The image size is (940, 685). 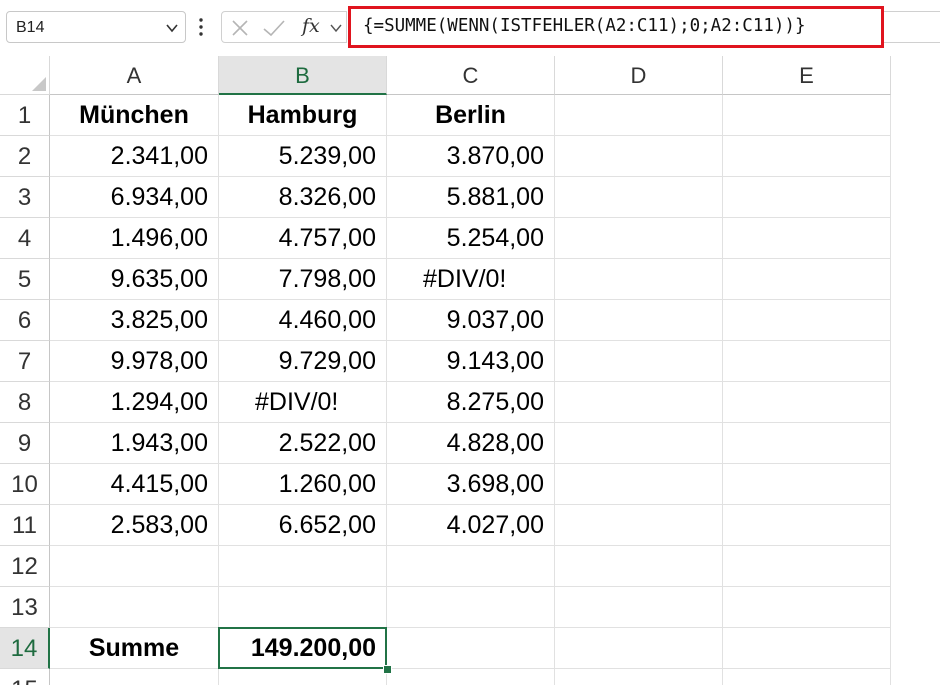 What do you see at coordinates (134, 677) in the screenshot?
I see `cell-a15` at bounding box center [134, 677].